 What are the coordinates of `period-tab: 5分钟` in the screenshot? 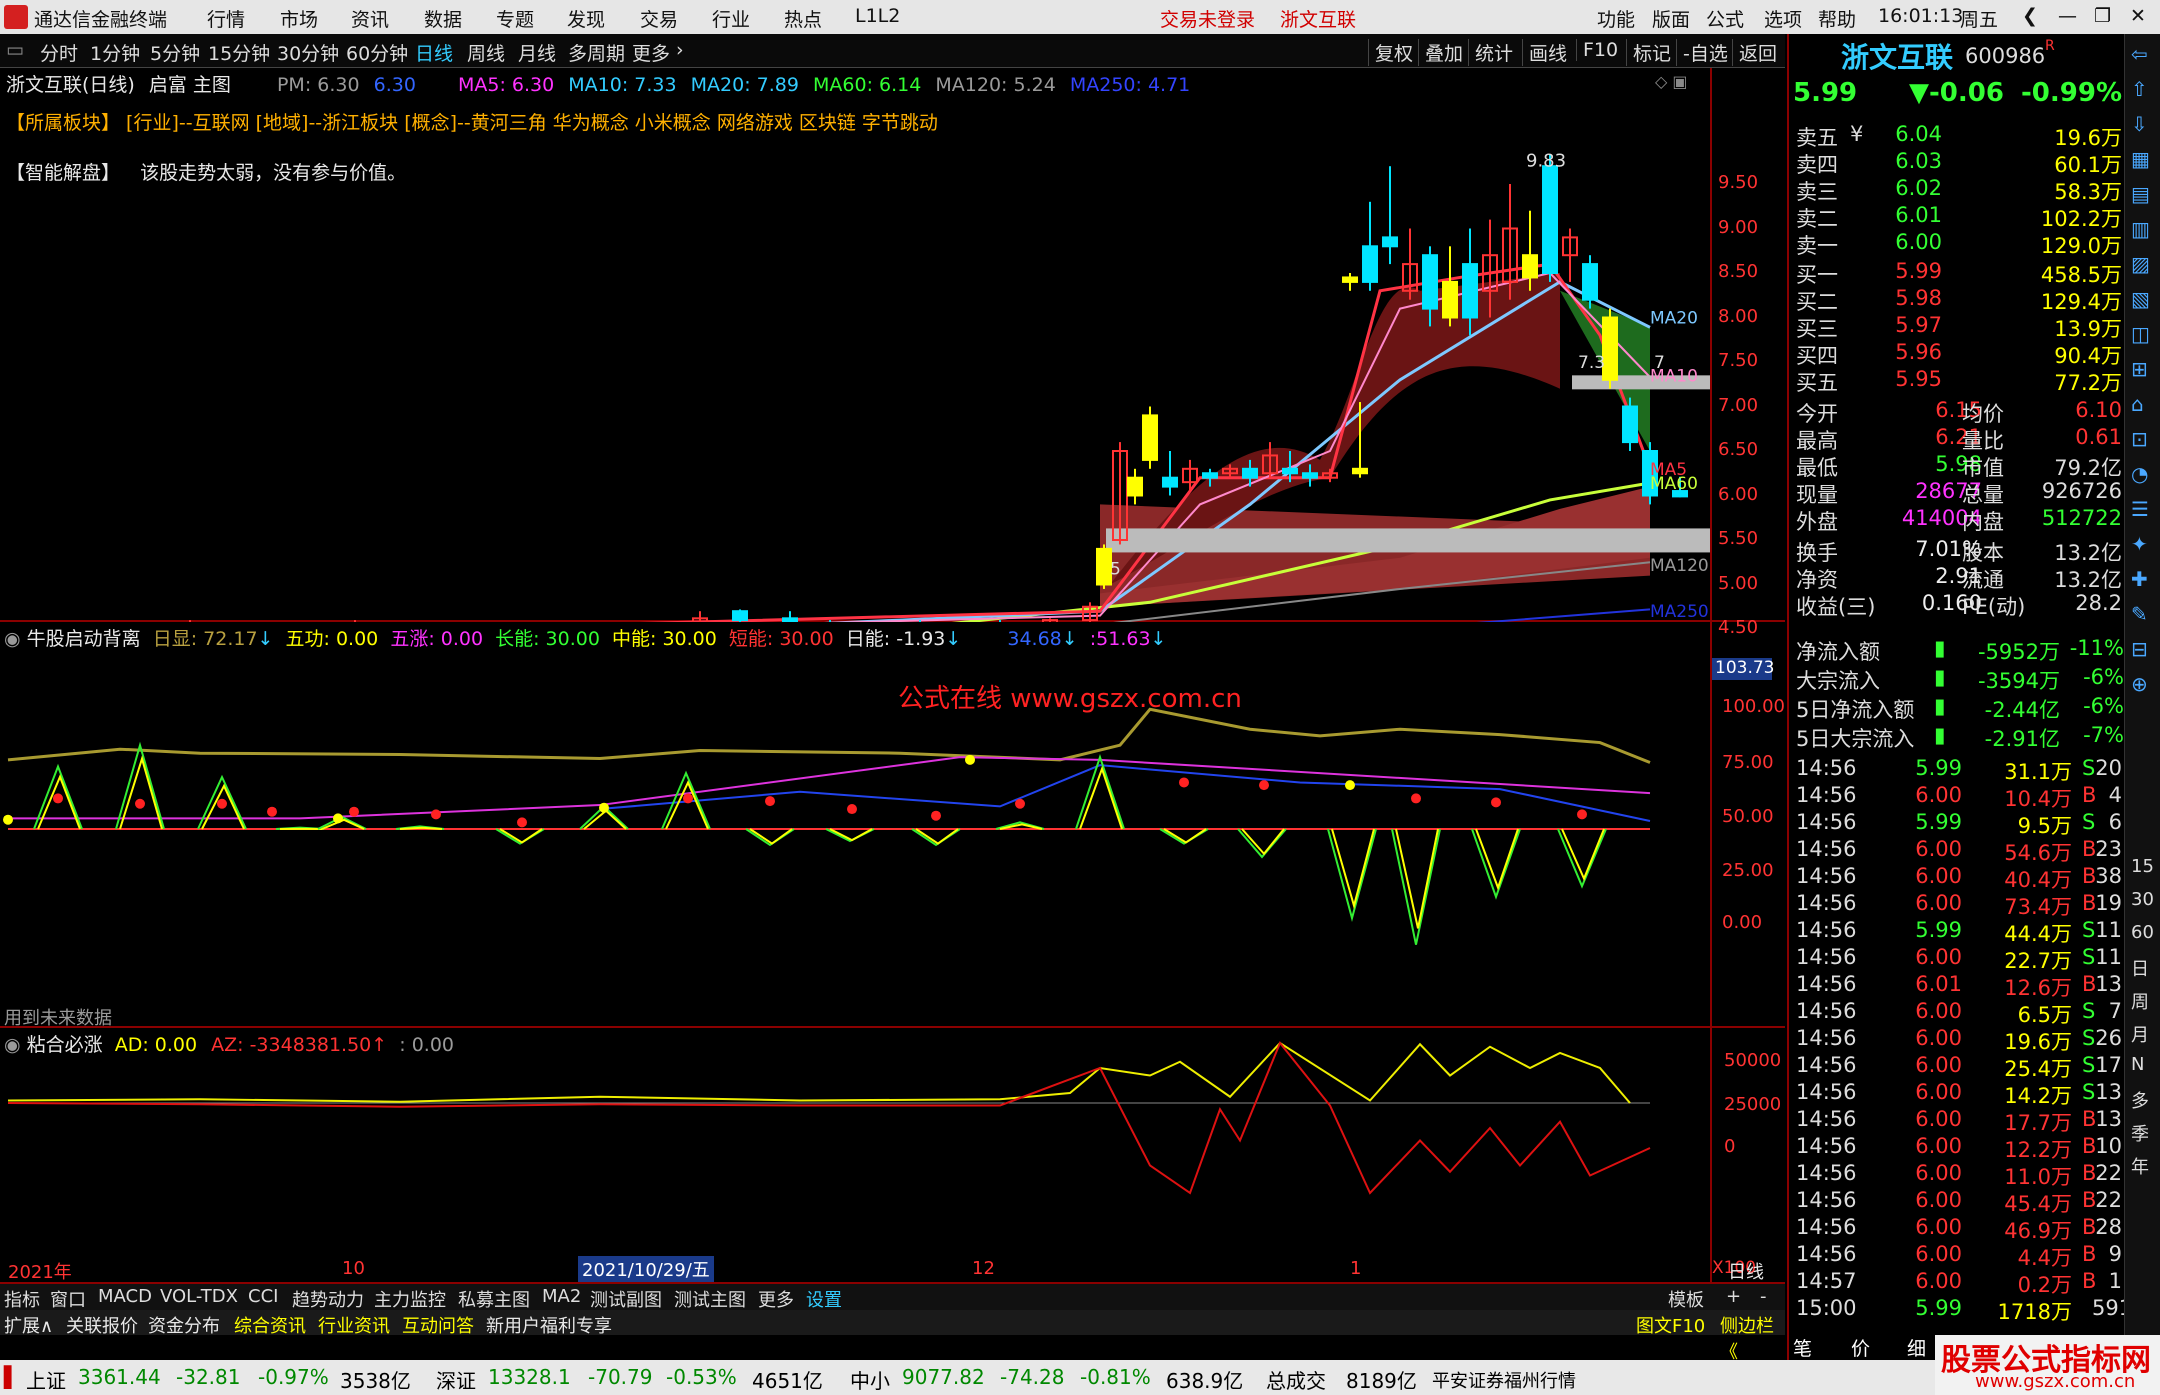 It's located at (175, 52).